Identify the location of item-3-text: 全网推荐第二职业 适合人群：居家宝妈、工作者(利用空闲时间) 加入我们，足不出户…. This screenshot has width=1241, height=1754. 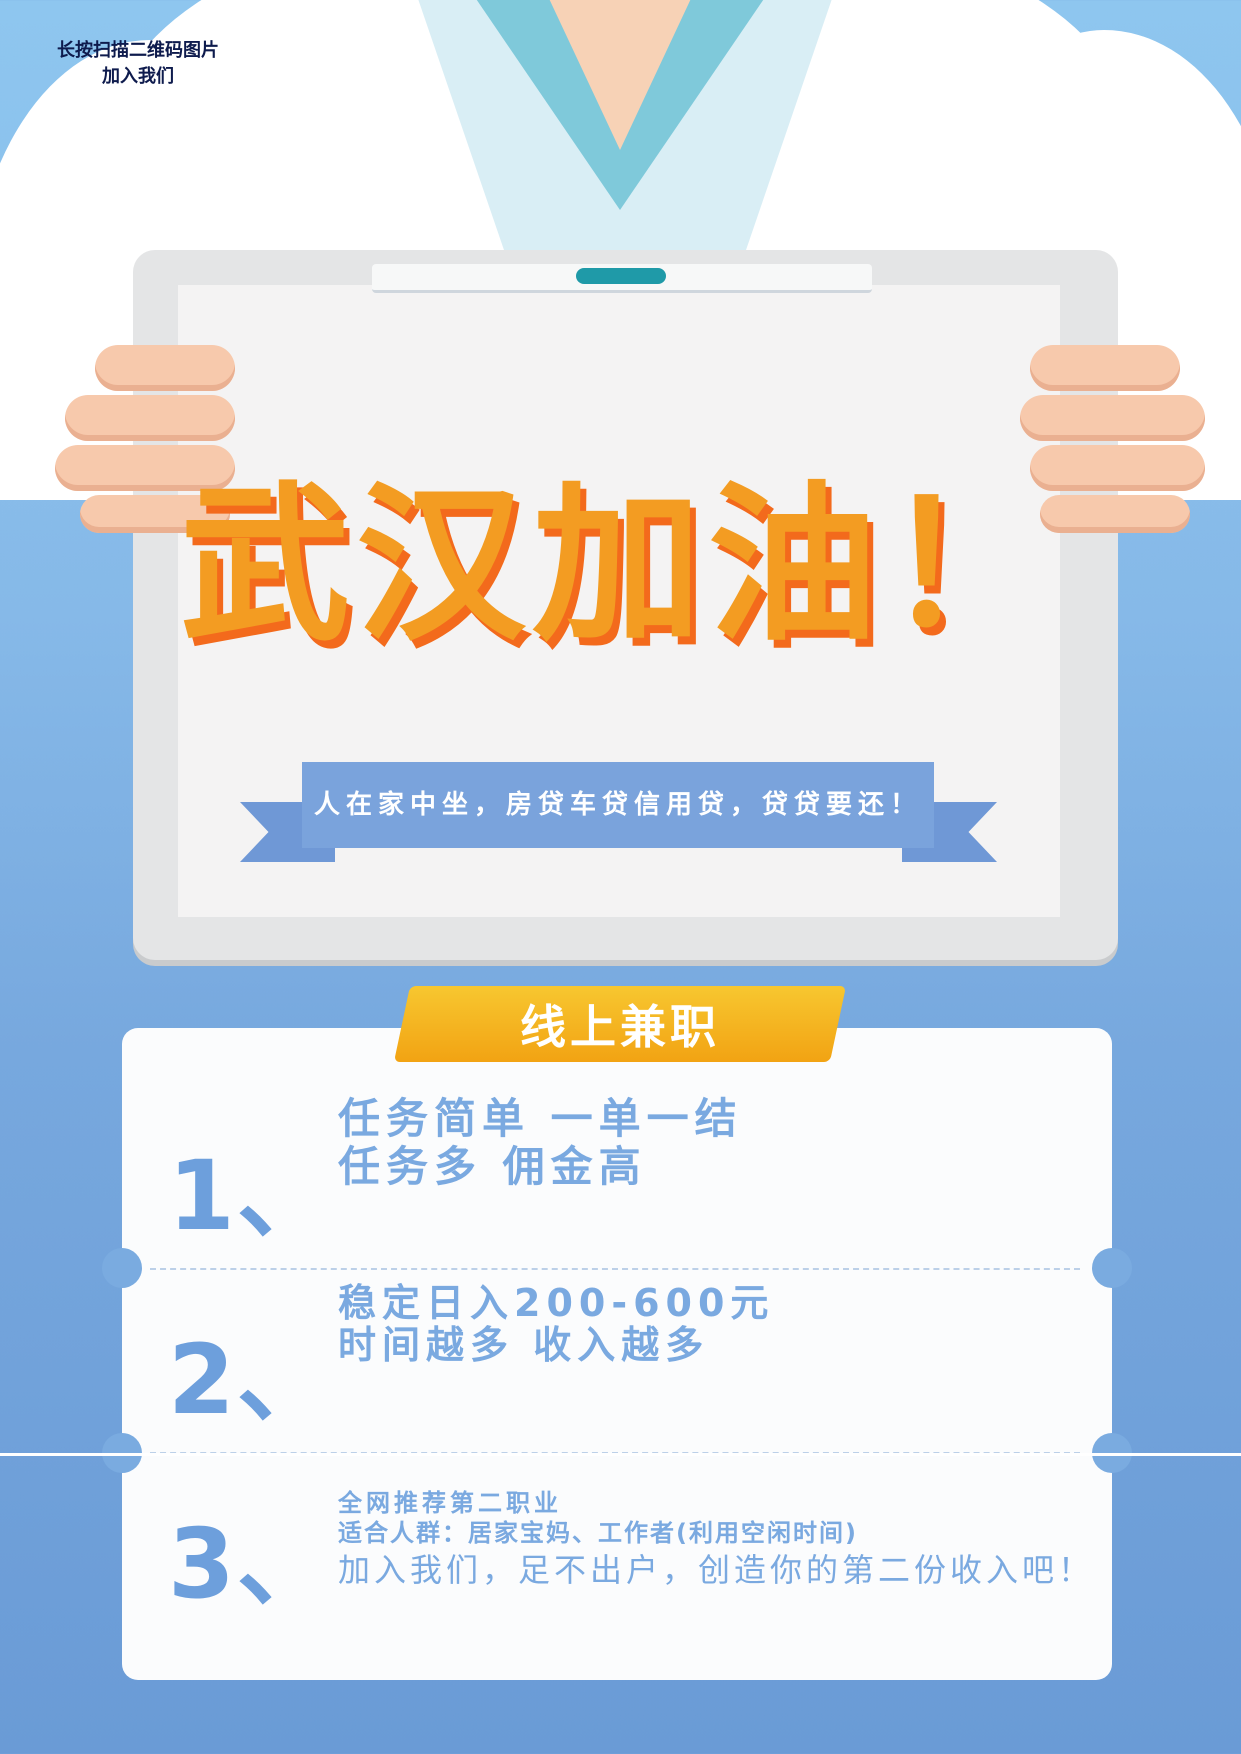
(718, 1538).